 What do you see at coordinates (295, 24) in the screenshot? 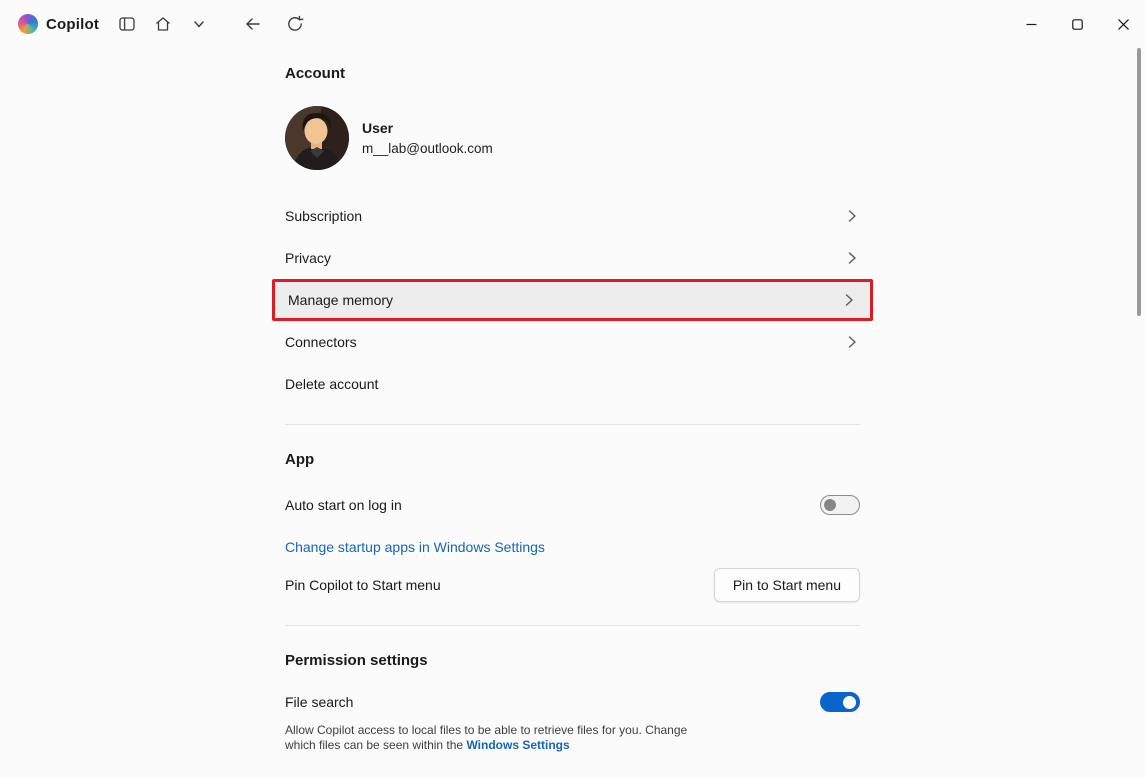
I see `refresh-icon` at bounding box center [295, 24].